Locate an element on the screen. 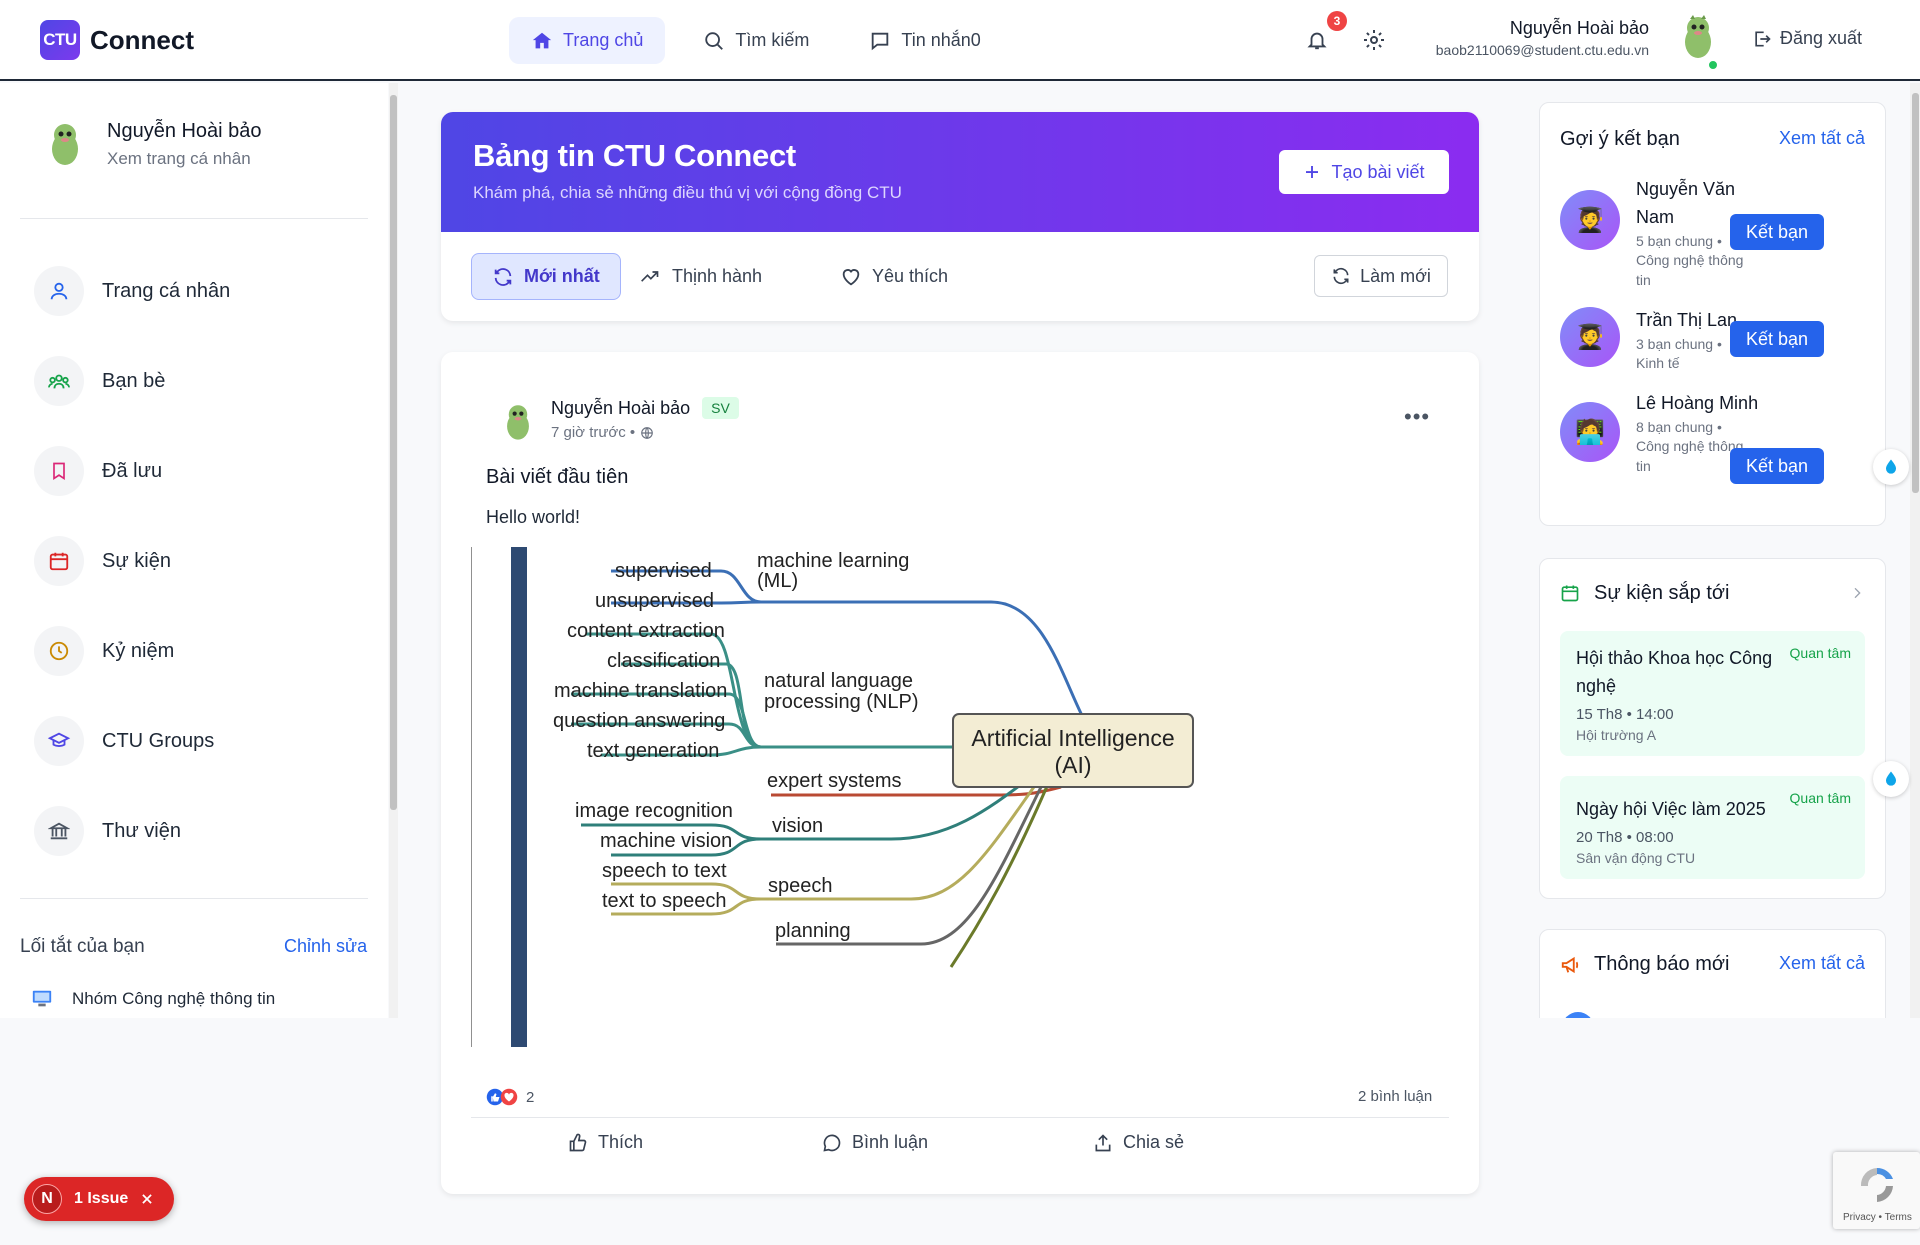  megaphone-icon is located at coordinates (1570, 965).